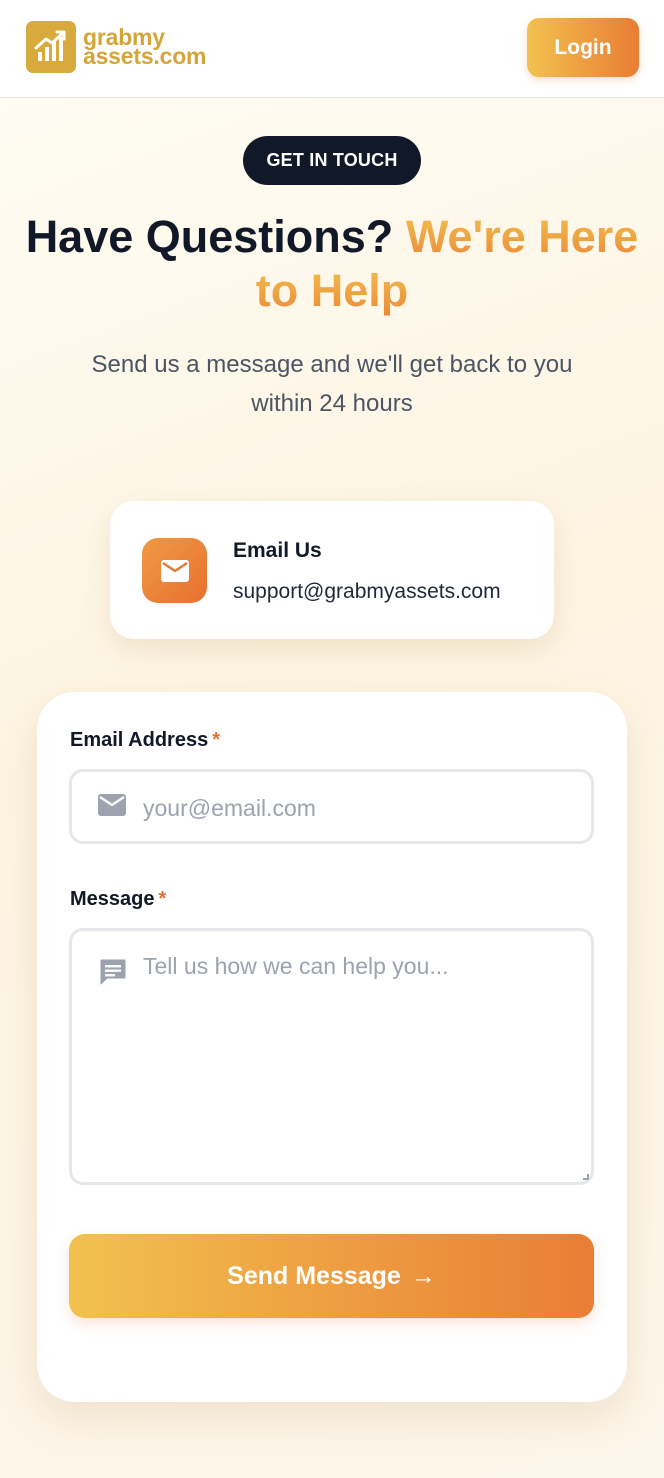 The width and height of the screenshot is (664, 1478). What do you see at coordinates (331, 806) in the screenshot?
I see `email-field: your@email.com` at bounding box center [331, 806].